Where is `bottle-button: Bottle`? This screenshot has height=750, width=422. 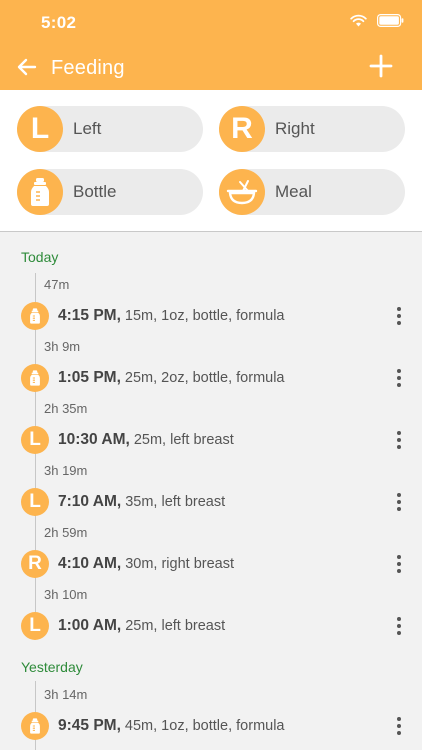 bottle-button: Bottle is located at coordinates (110, 192).